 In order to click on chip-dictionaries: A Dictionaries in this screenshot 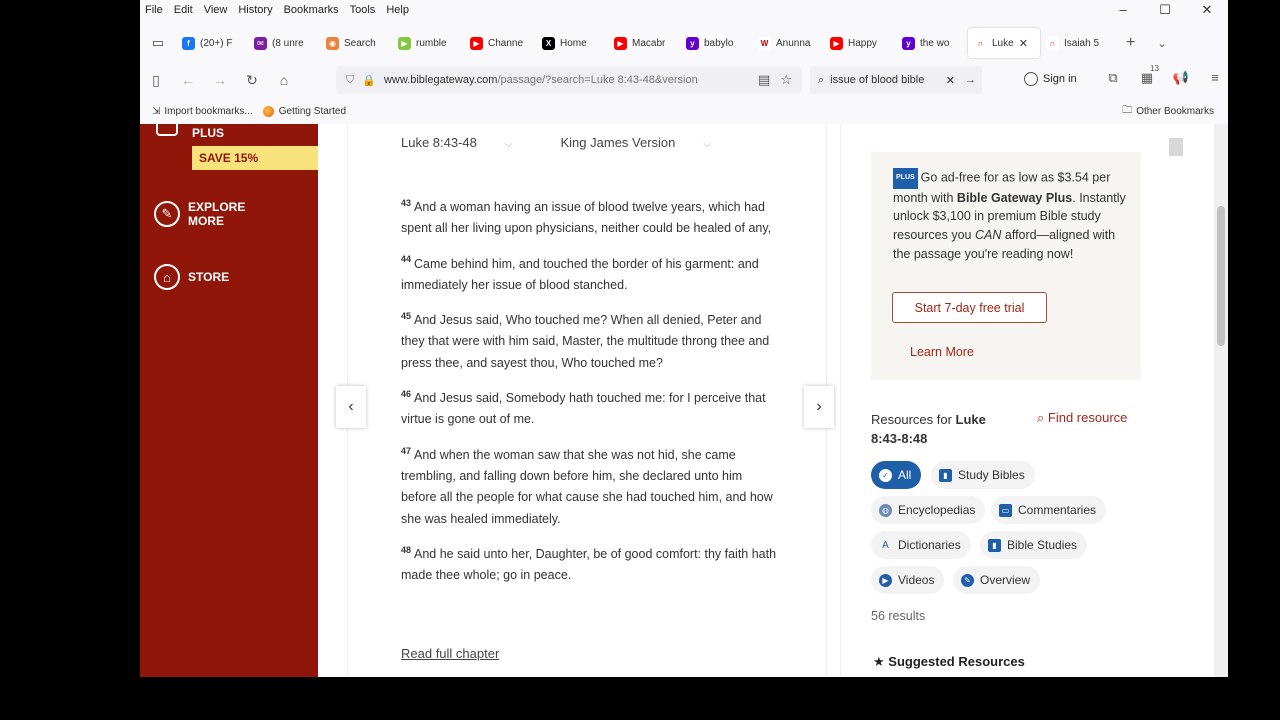, I will do `click(921, 545)`.